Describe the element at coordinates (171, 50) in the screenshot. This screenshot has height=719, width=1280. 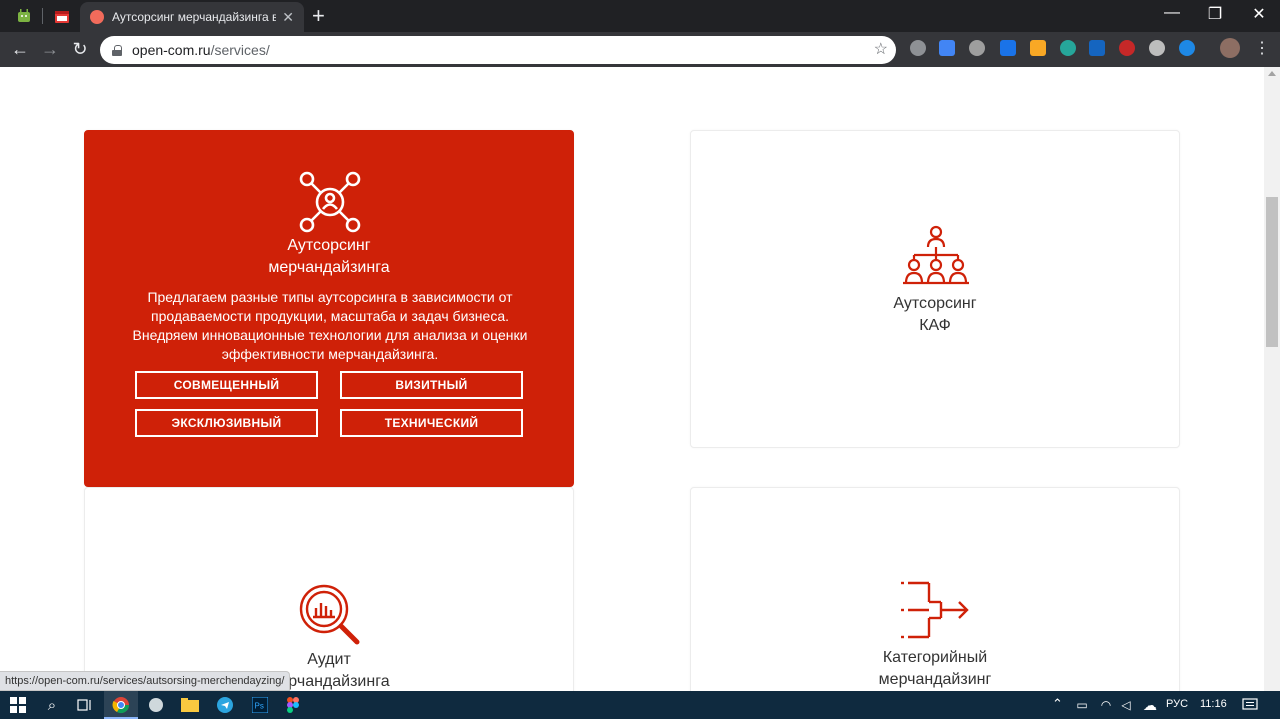
I see `url-host: open-com.ru` at that location.